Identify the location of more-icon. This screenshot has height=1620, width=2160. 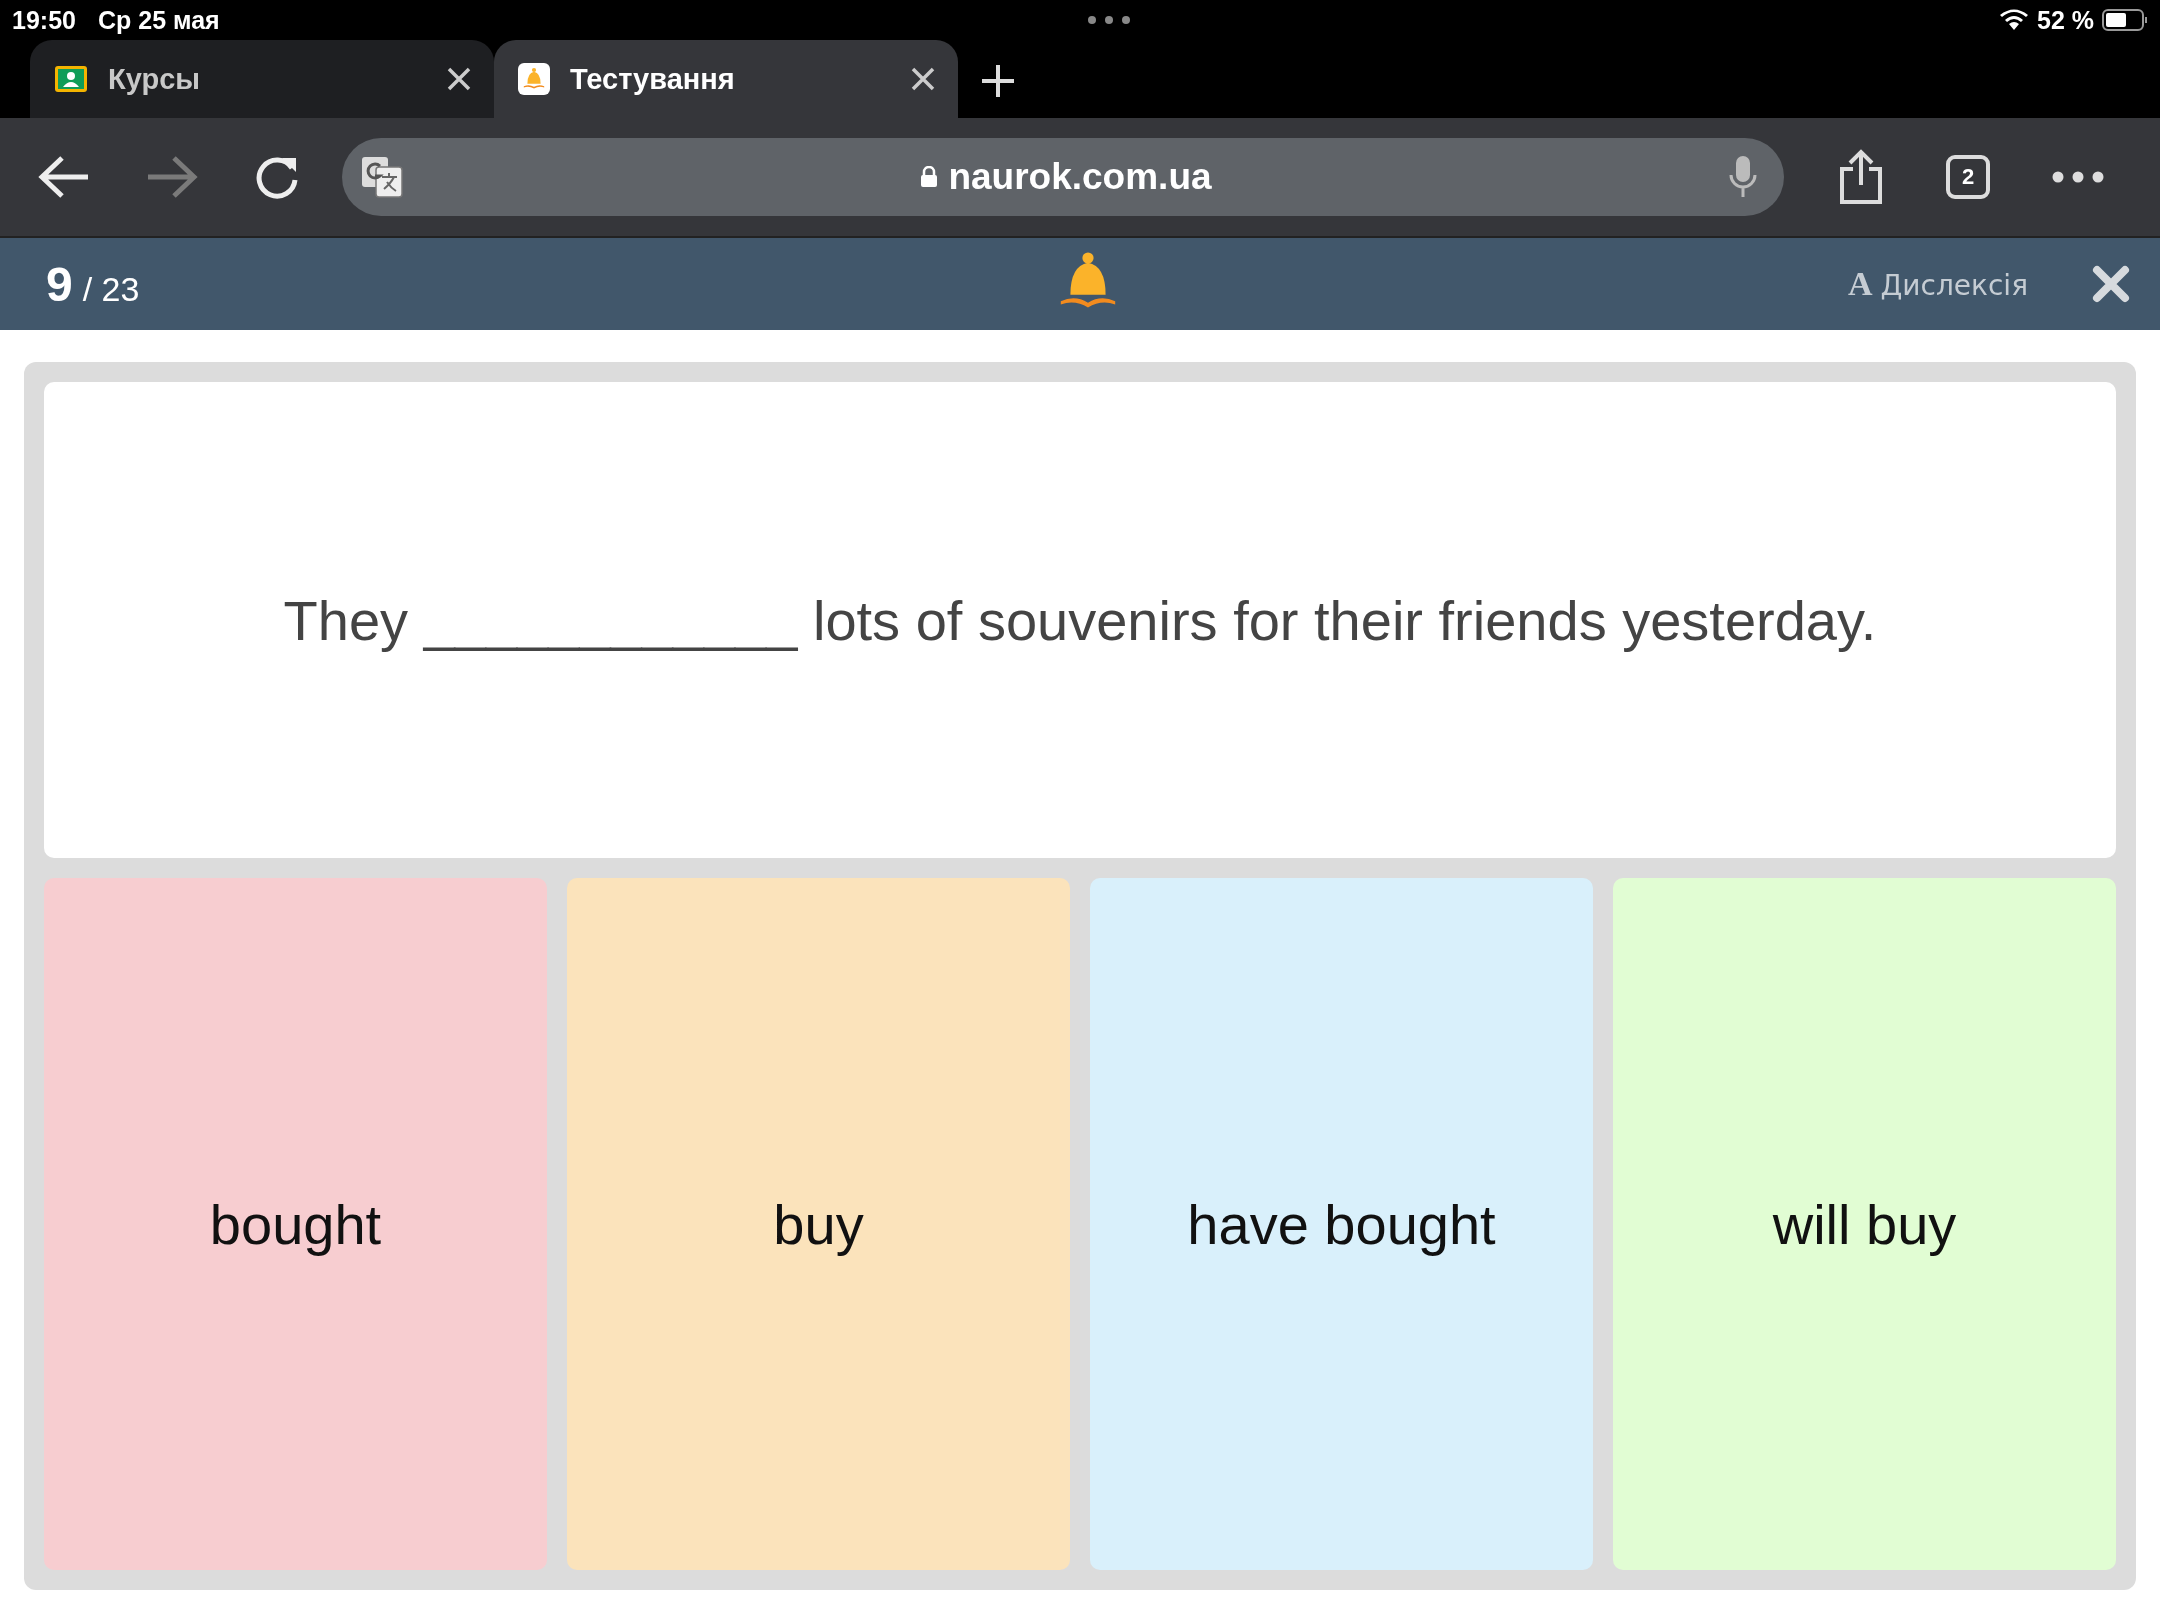
(2078, 177).